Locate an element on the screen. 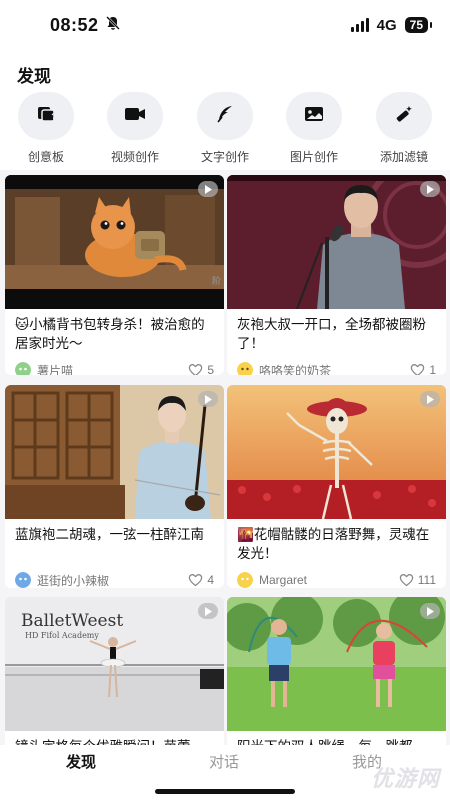 The image size is (450, 800). erhu-scene-image is located at coordinates (114, 452).